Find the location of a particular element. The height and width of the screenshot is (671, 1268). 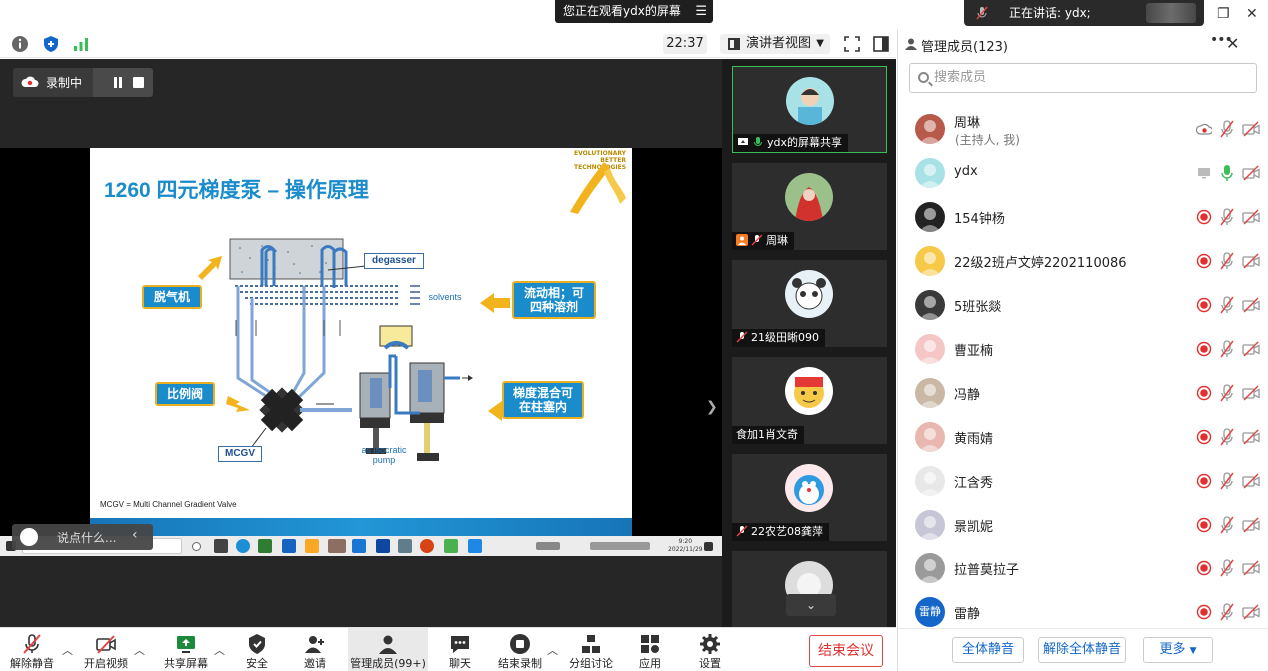

video-options-caret: ︿ is located at coordinates (139, 650).